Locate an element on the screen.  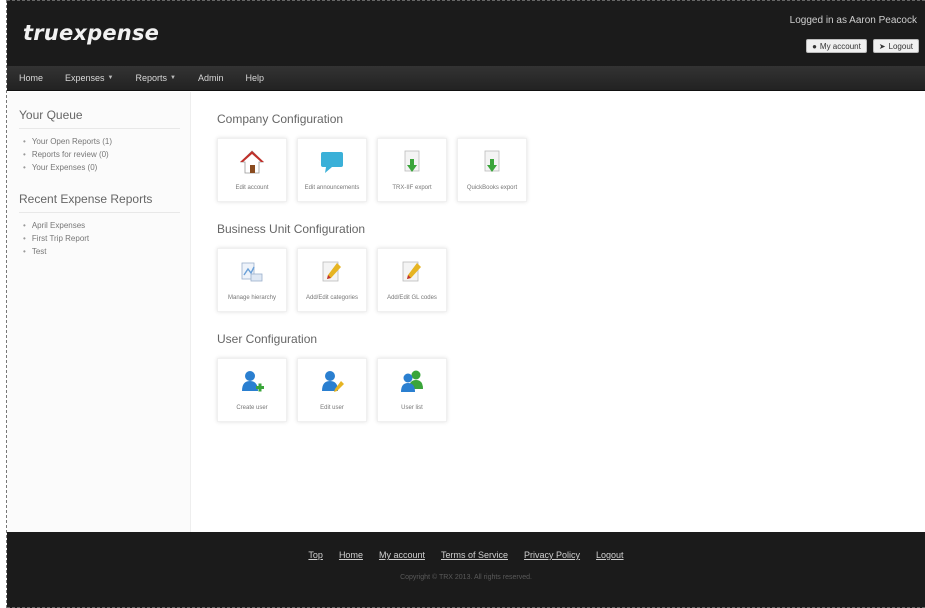
quickbooks-export-tile: QuickBooks export is located at coordinates (492, 170).